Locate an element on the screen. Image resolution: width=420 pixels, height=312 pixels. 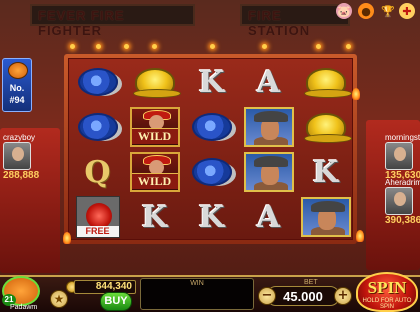
spin-button: SPIN HOLD FOR AUTO SPIN is located at coordinates (387, 292).